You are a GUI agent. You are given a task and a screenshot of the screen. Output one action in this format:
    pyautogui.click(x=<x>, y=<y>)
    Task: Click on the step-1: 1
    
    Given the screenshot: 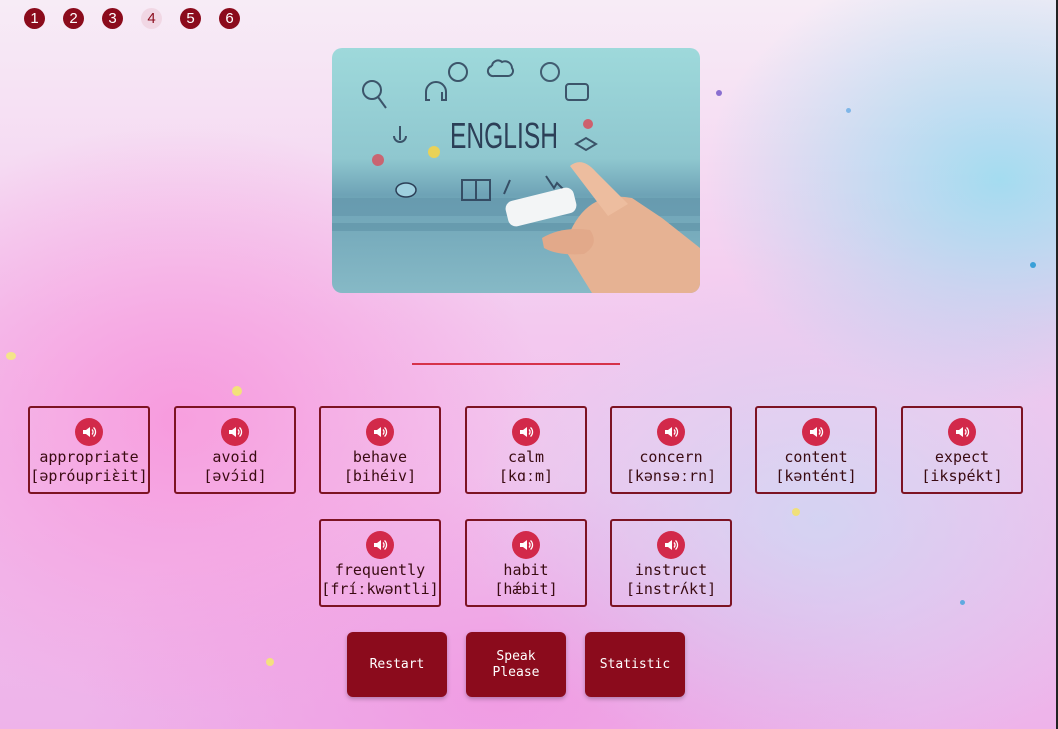 What is the action you would take?
    pyautogui.click(x=34, y=18)
    